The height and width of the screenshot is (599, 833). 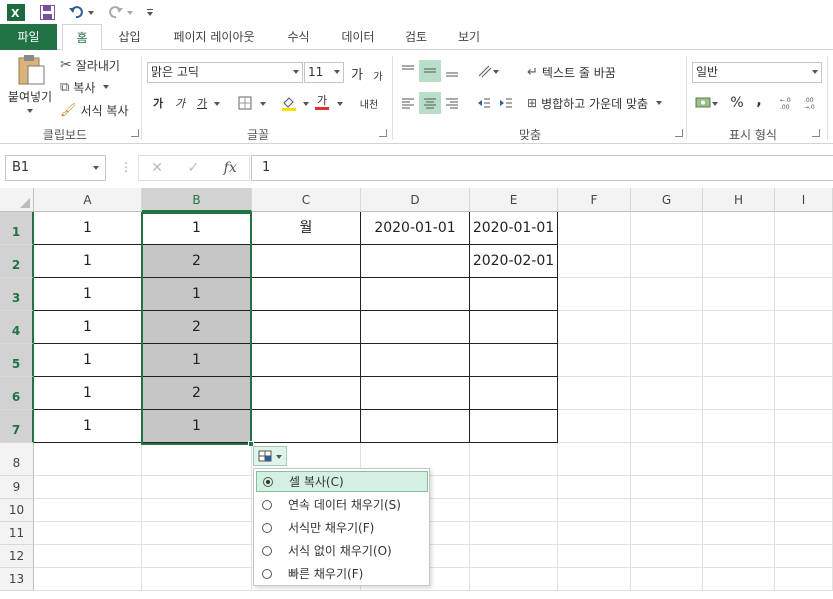 I want to click on cell-h13, so click(x=739, y=579).